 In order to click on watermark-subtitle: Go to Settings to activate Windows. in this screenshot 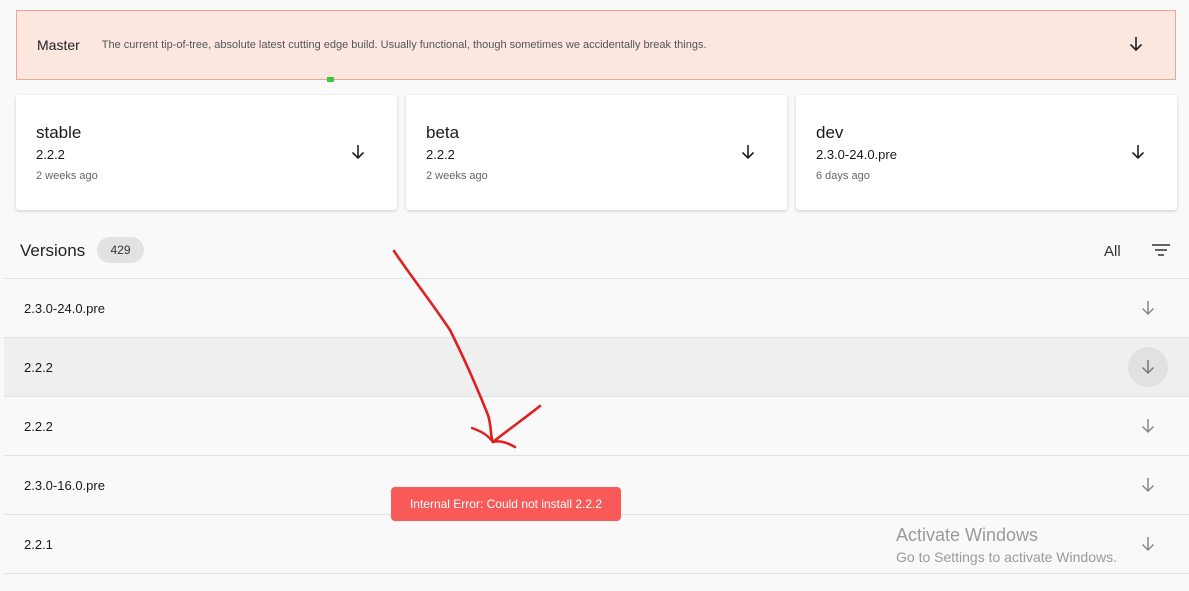, I will do `click(1006, 557)`.